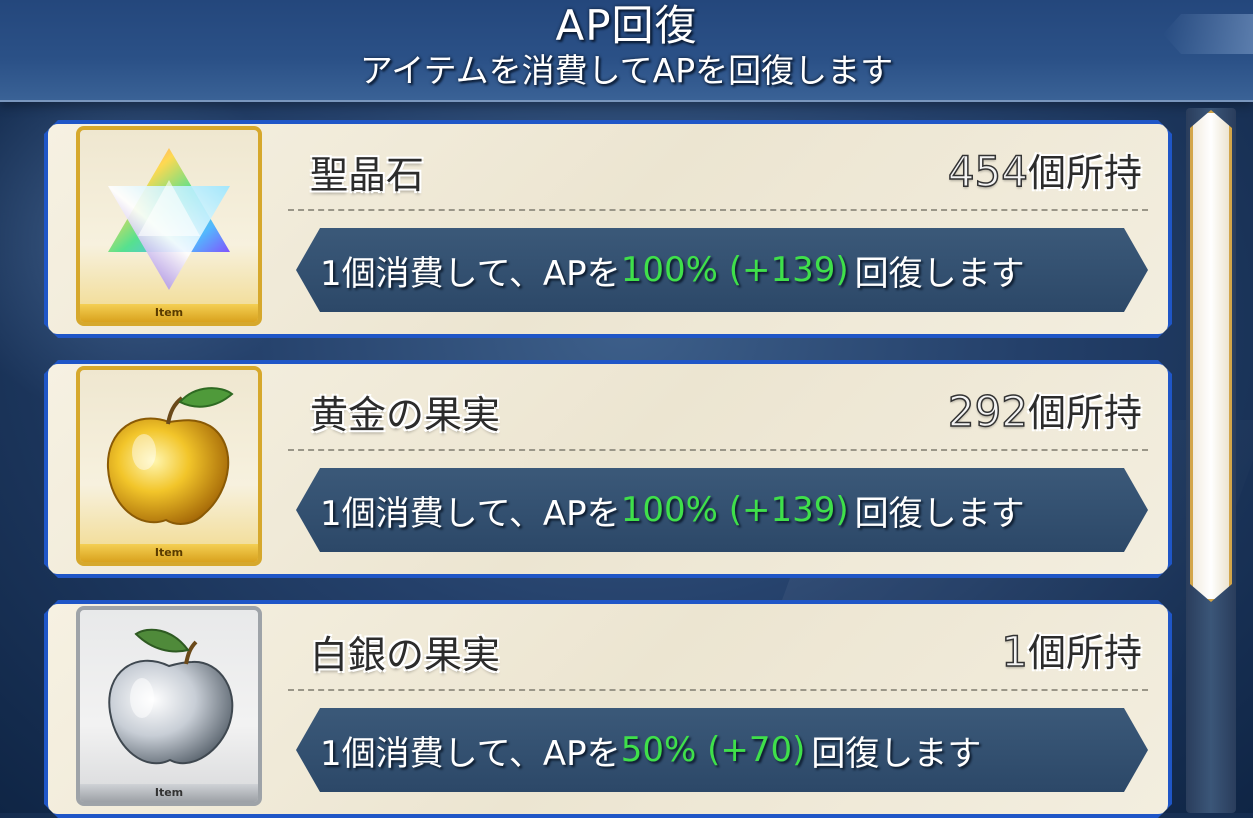 This screenshot has width=1253, height=818. I want to click on desc-value: 50% (+70), so click(713, 750).